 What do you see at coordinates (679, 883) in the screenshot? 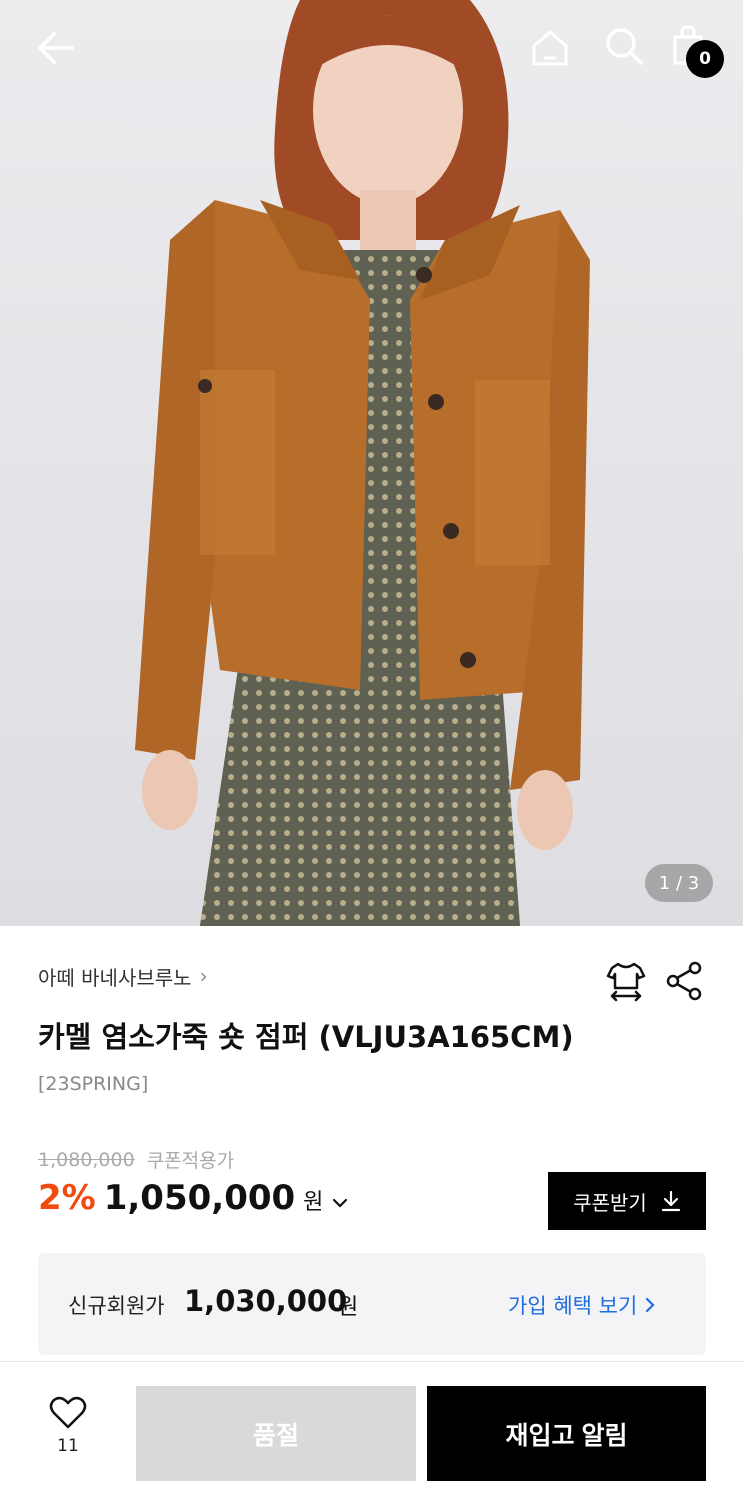
I see `image-pager: 1 / 3` at bounding box center [679, 883].